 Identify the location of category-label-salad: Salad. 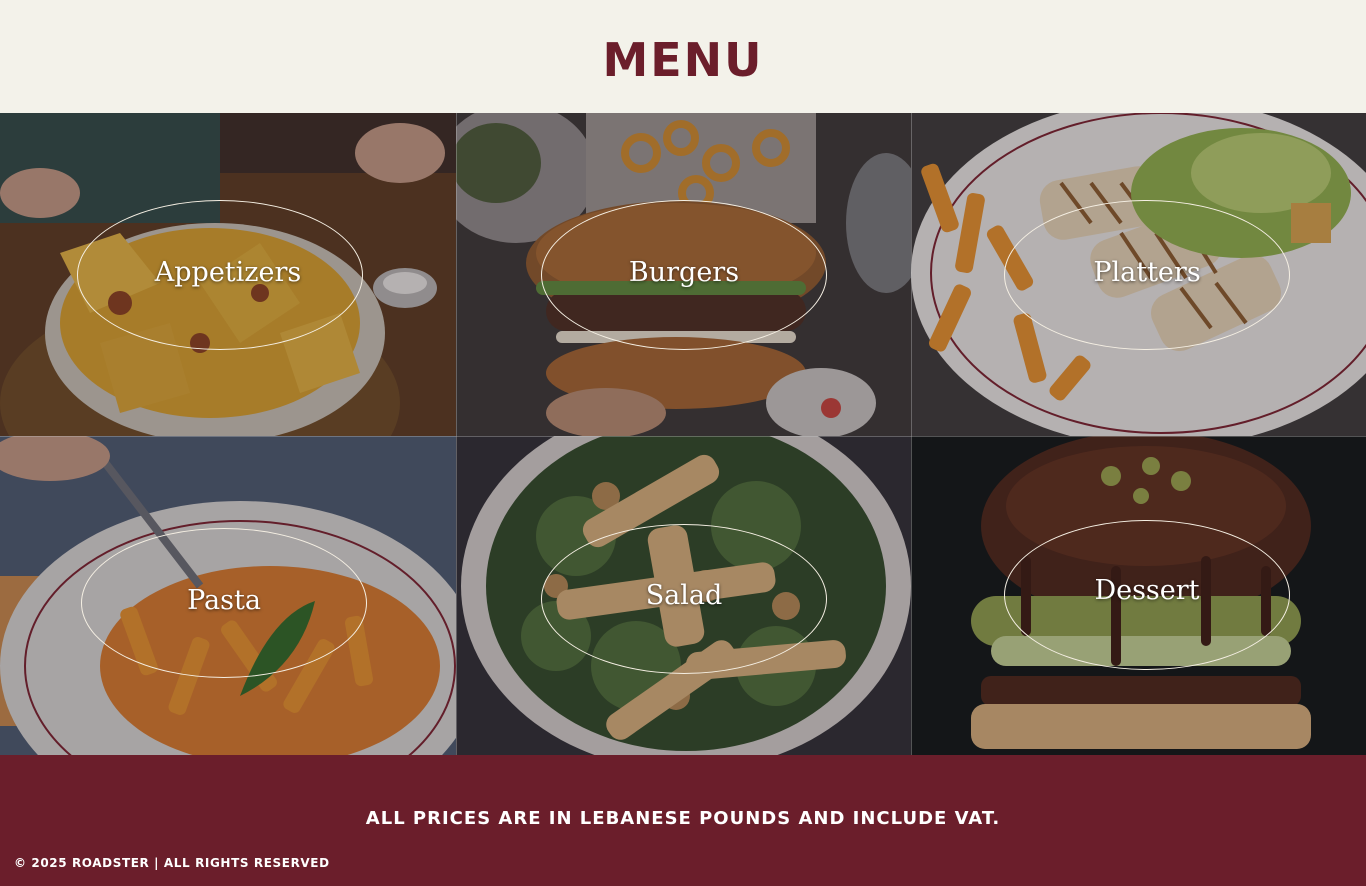
(684, 595).